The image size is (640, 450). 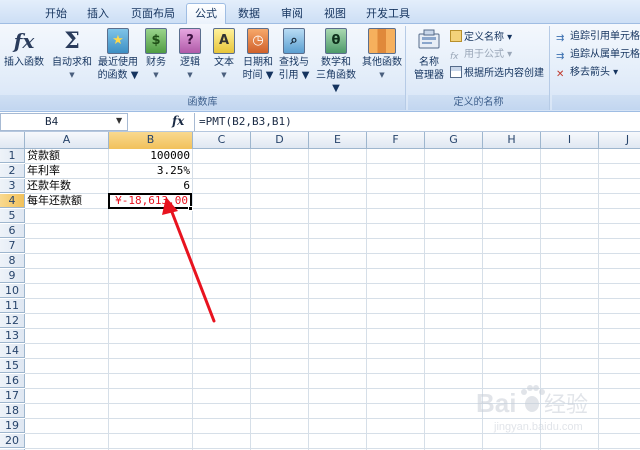 What do you see at coordinates (12, 291) in the screenshot?
I see `row-header-10: 10` at bounding box center [12, 291].